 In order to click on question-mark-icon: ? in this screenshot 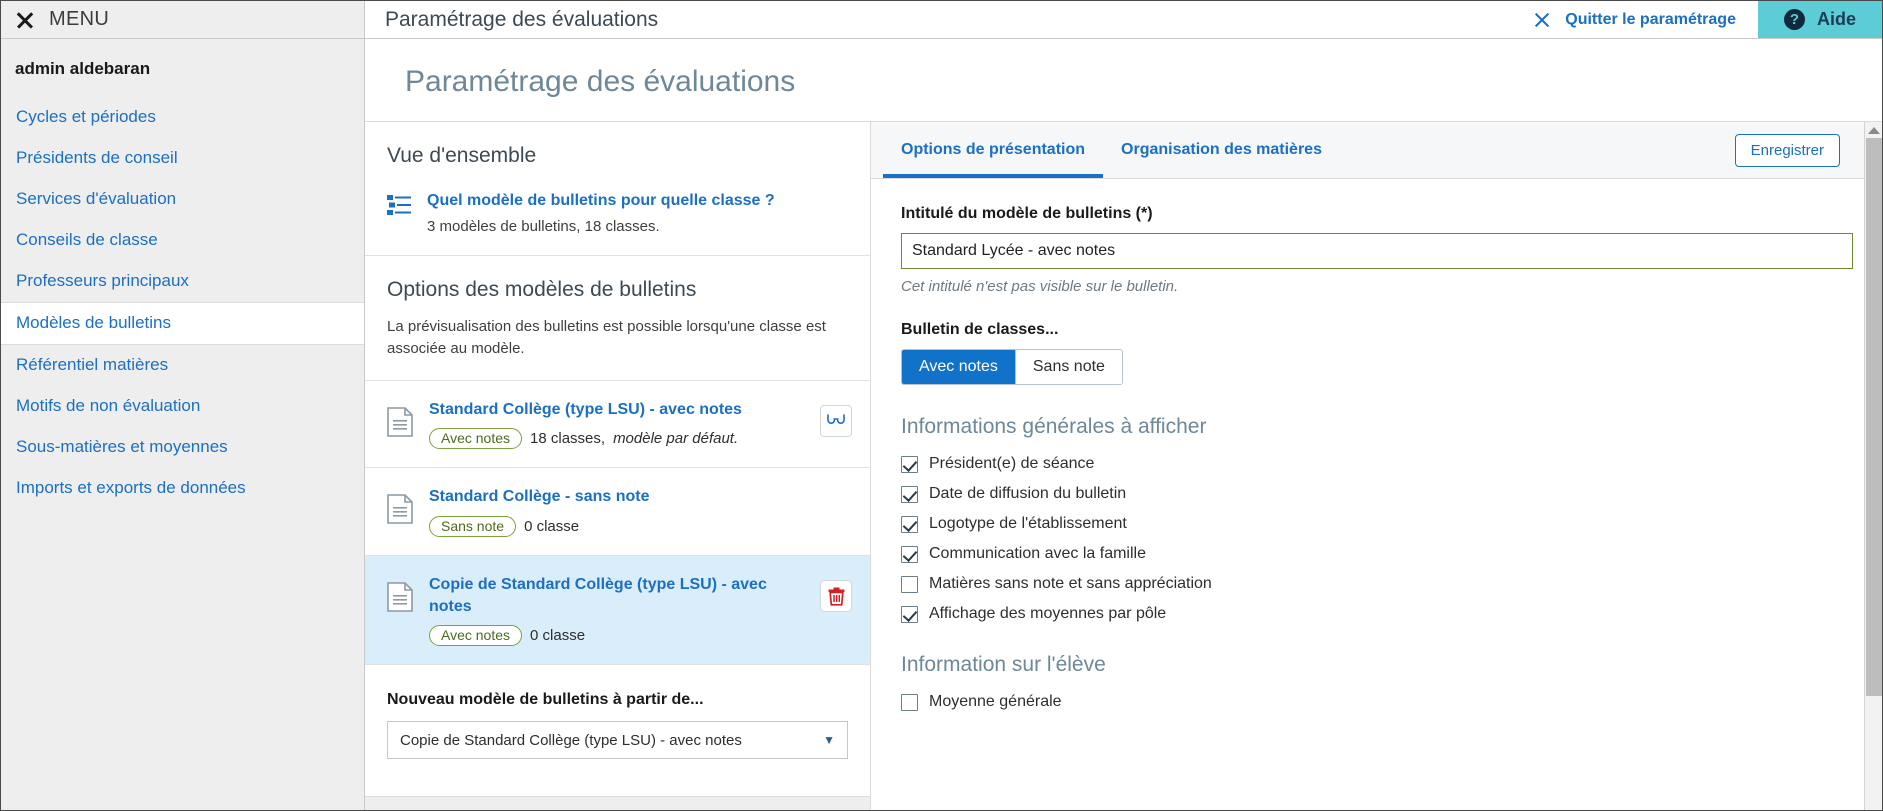, I will do `click(1794, 19)`.